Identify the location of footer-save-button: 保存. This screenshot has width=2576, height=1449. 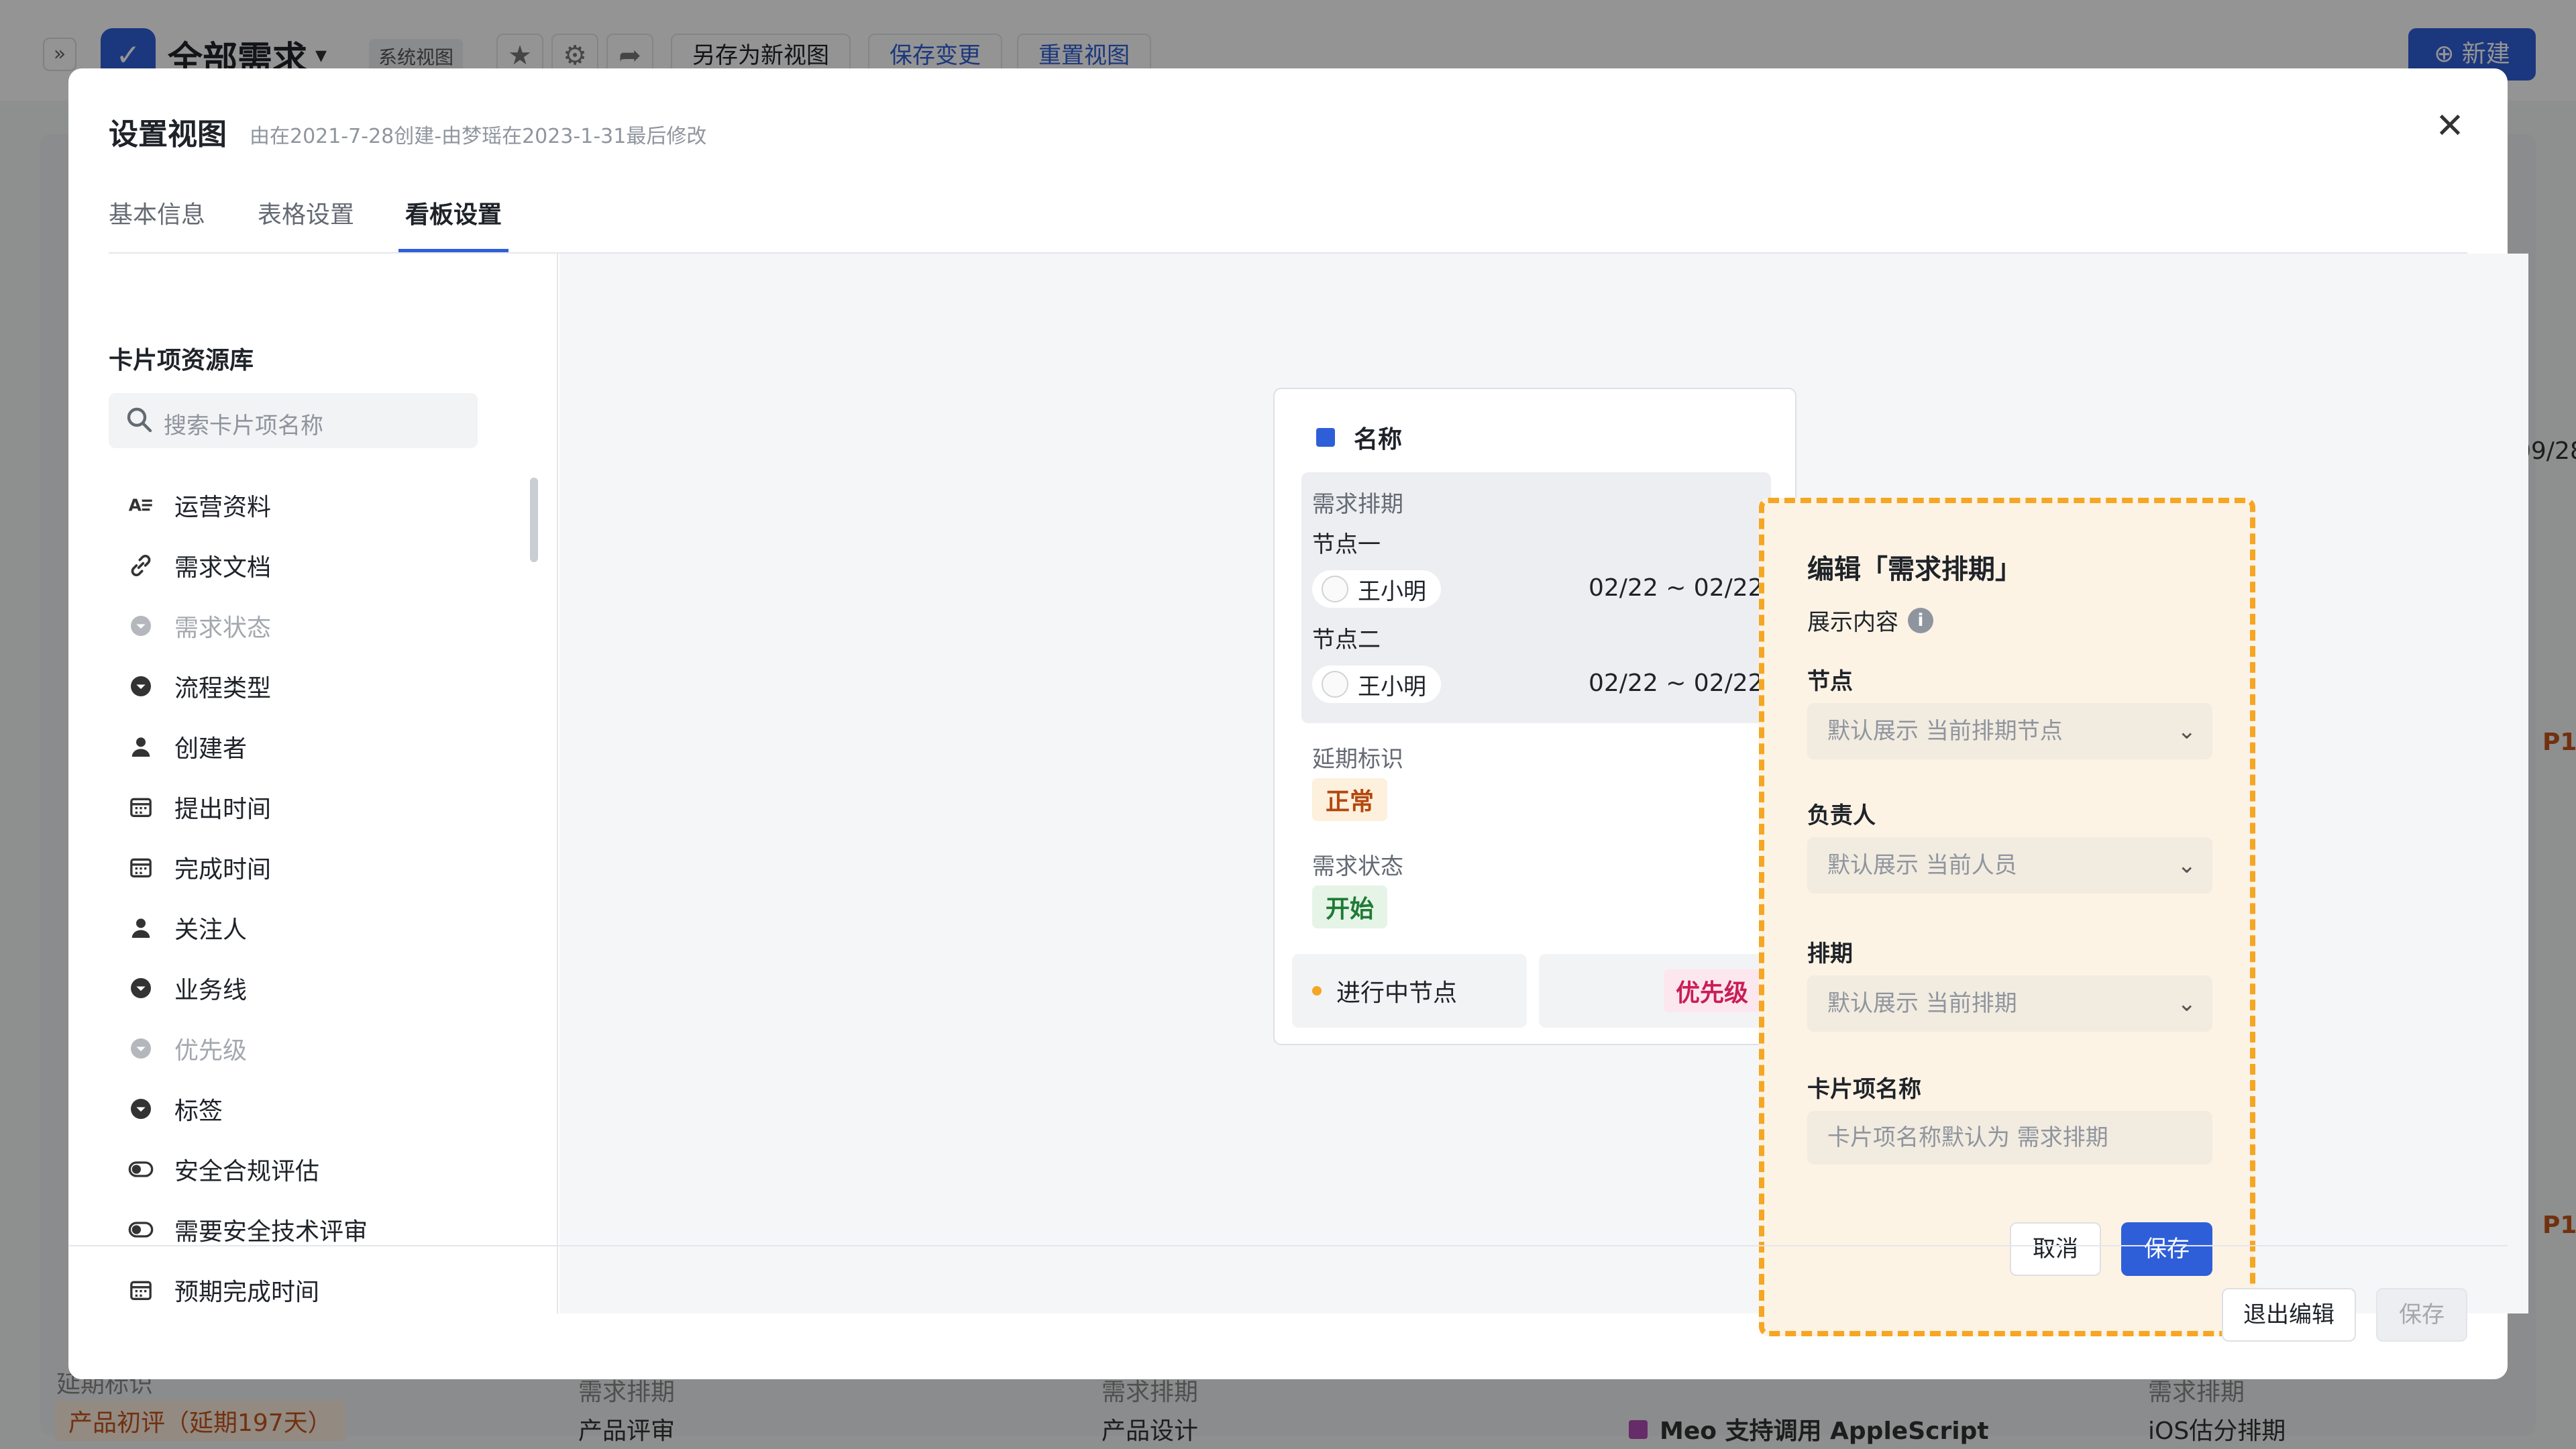
(2421, 1315).